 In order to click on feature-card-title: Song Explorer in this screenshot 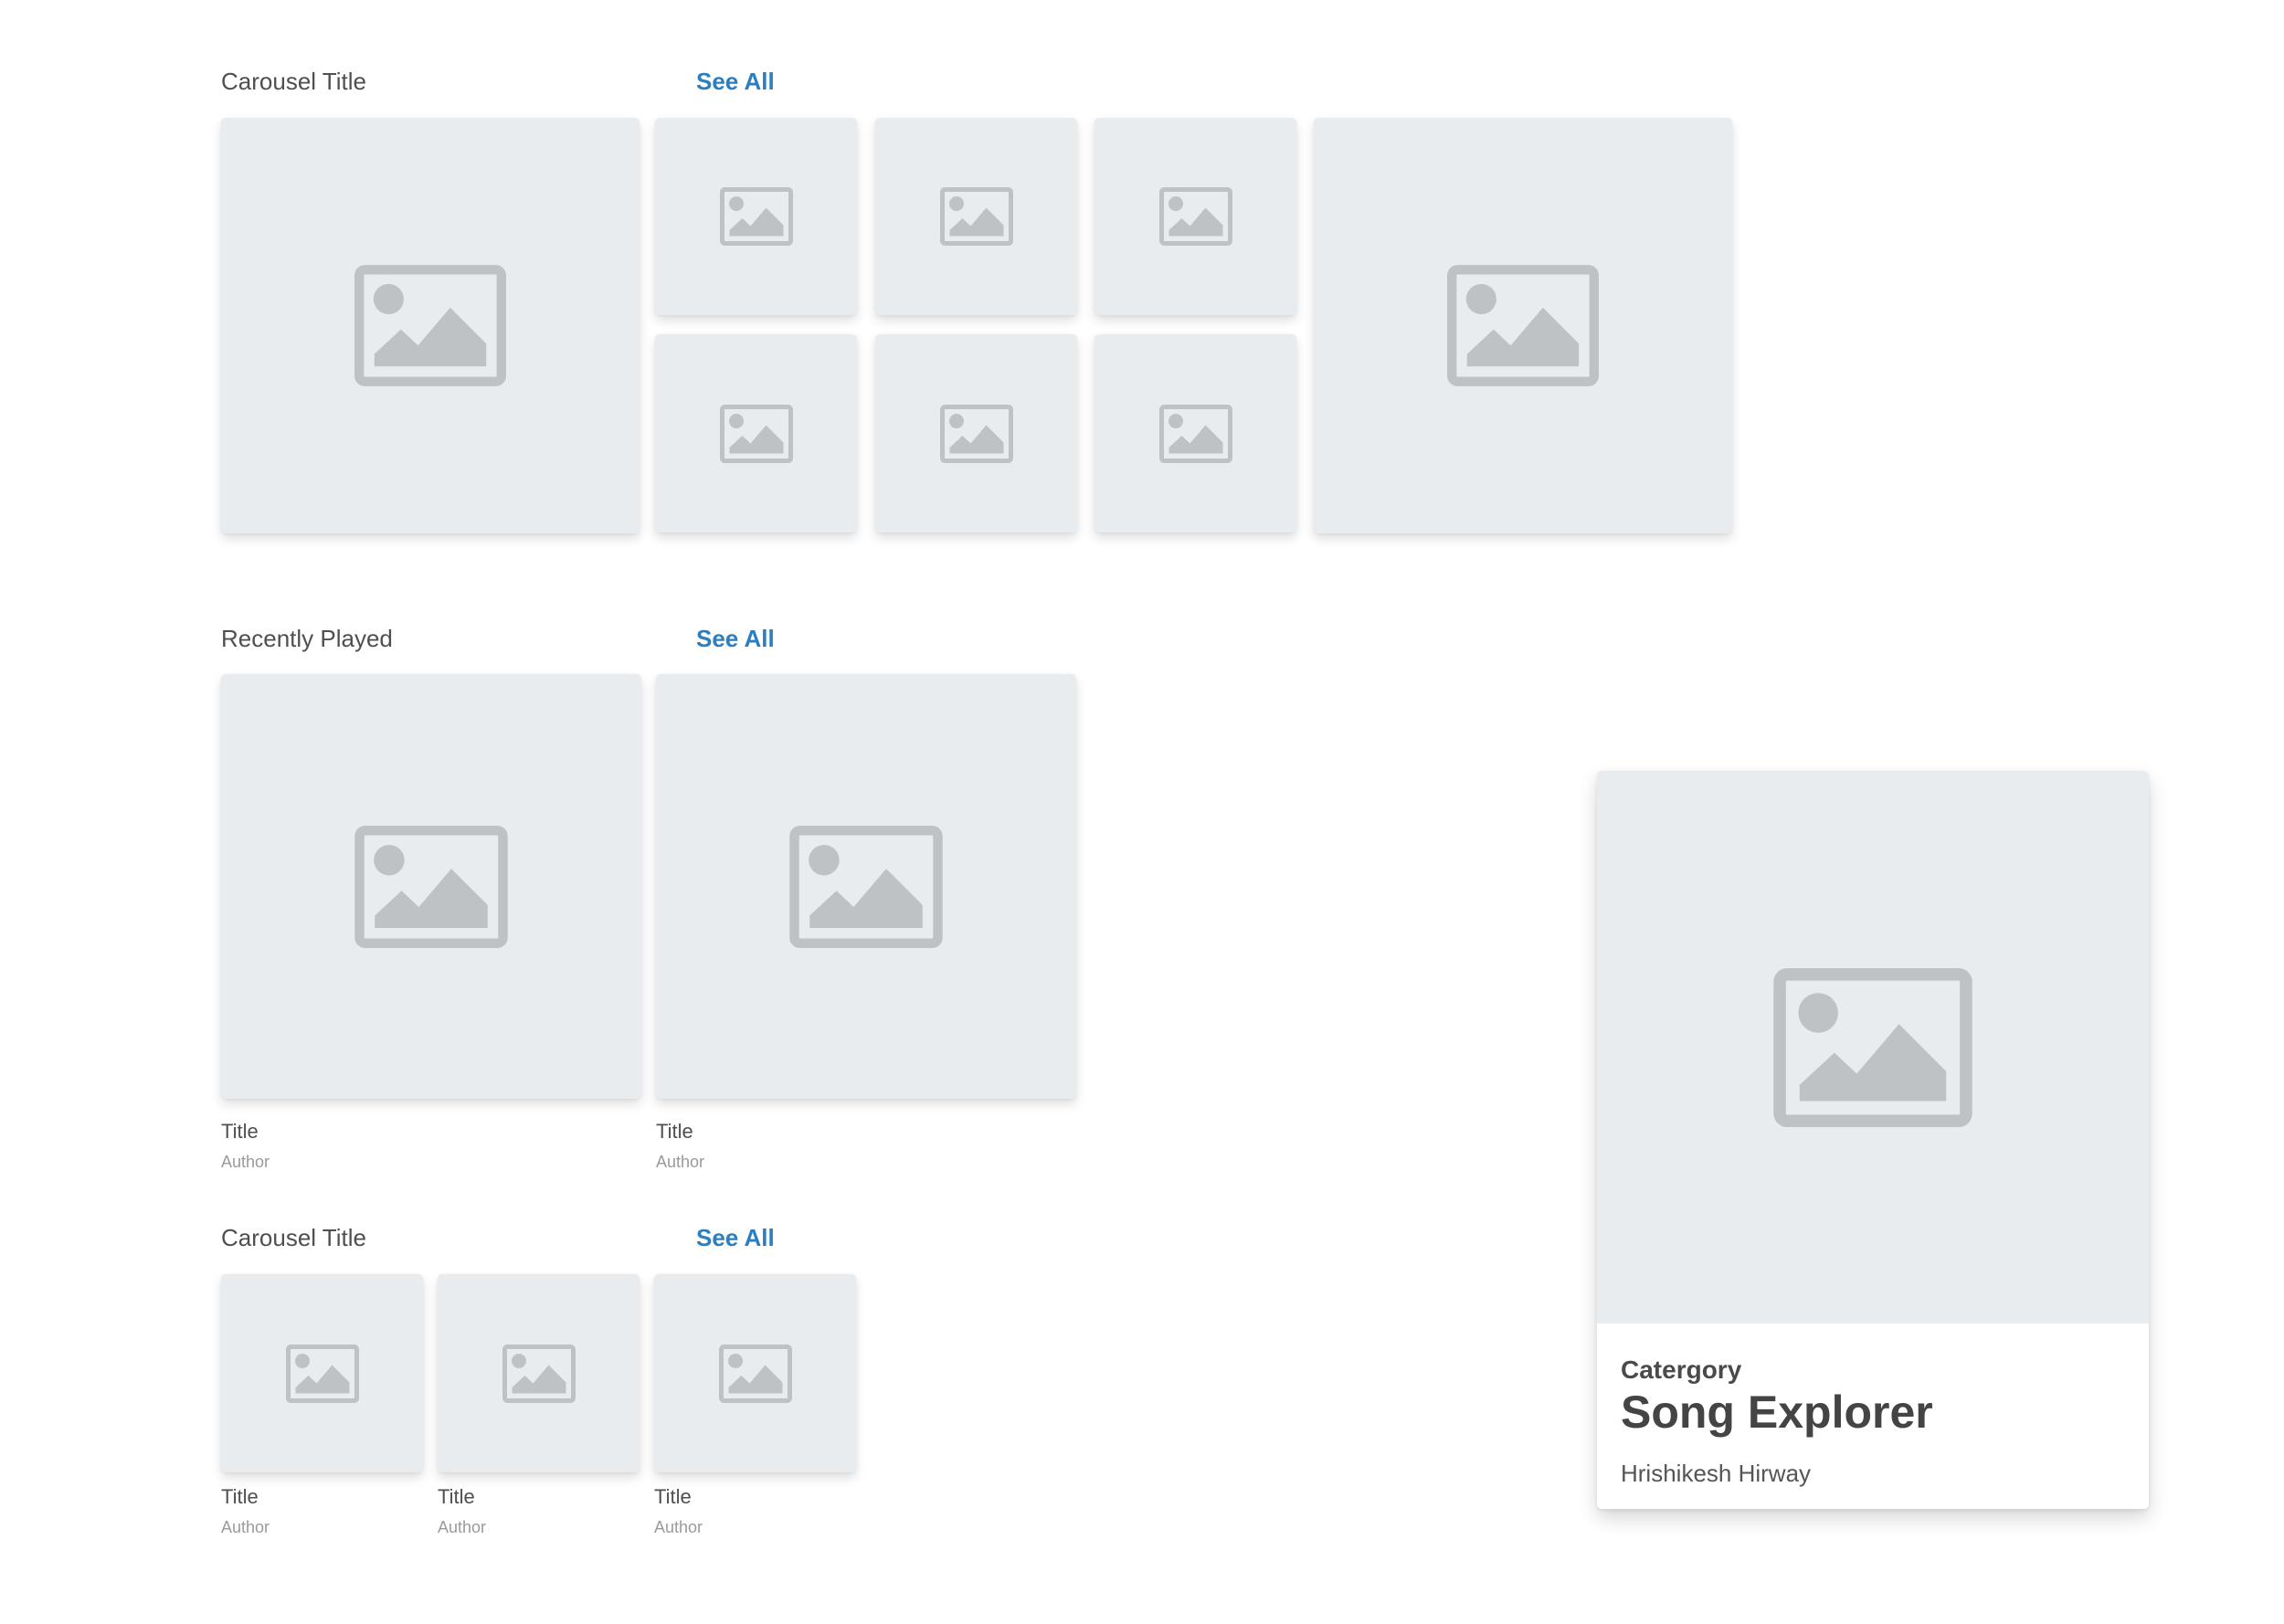, I will do `click(1777, 1412)`.